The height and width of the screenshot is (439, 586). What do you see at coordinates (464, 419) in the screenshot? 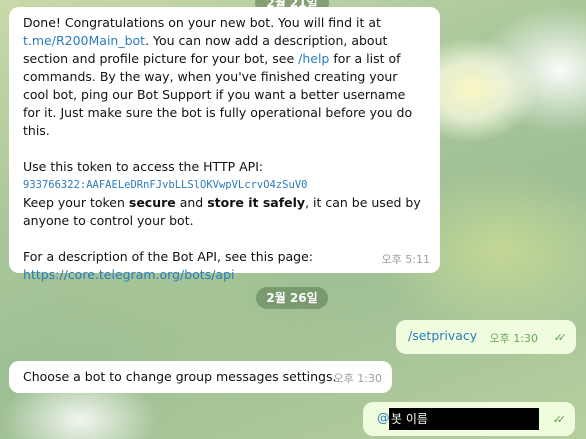
I see `redacted-bot-name: 봇 이름` at bounding box center [464, 419].